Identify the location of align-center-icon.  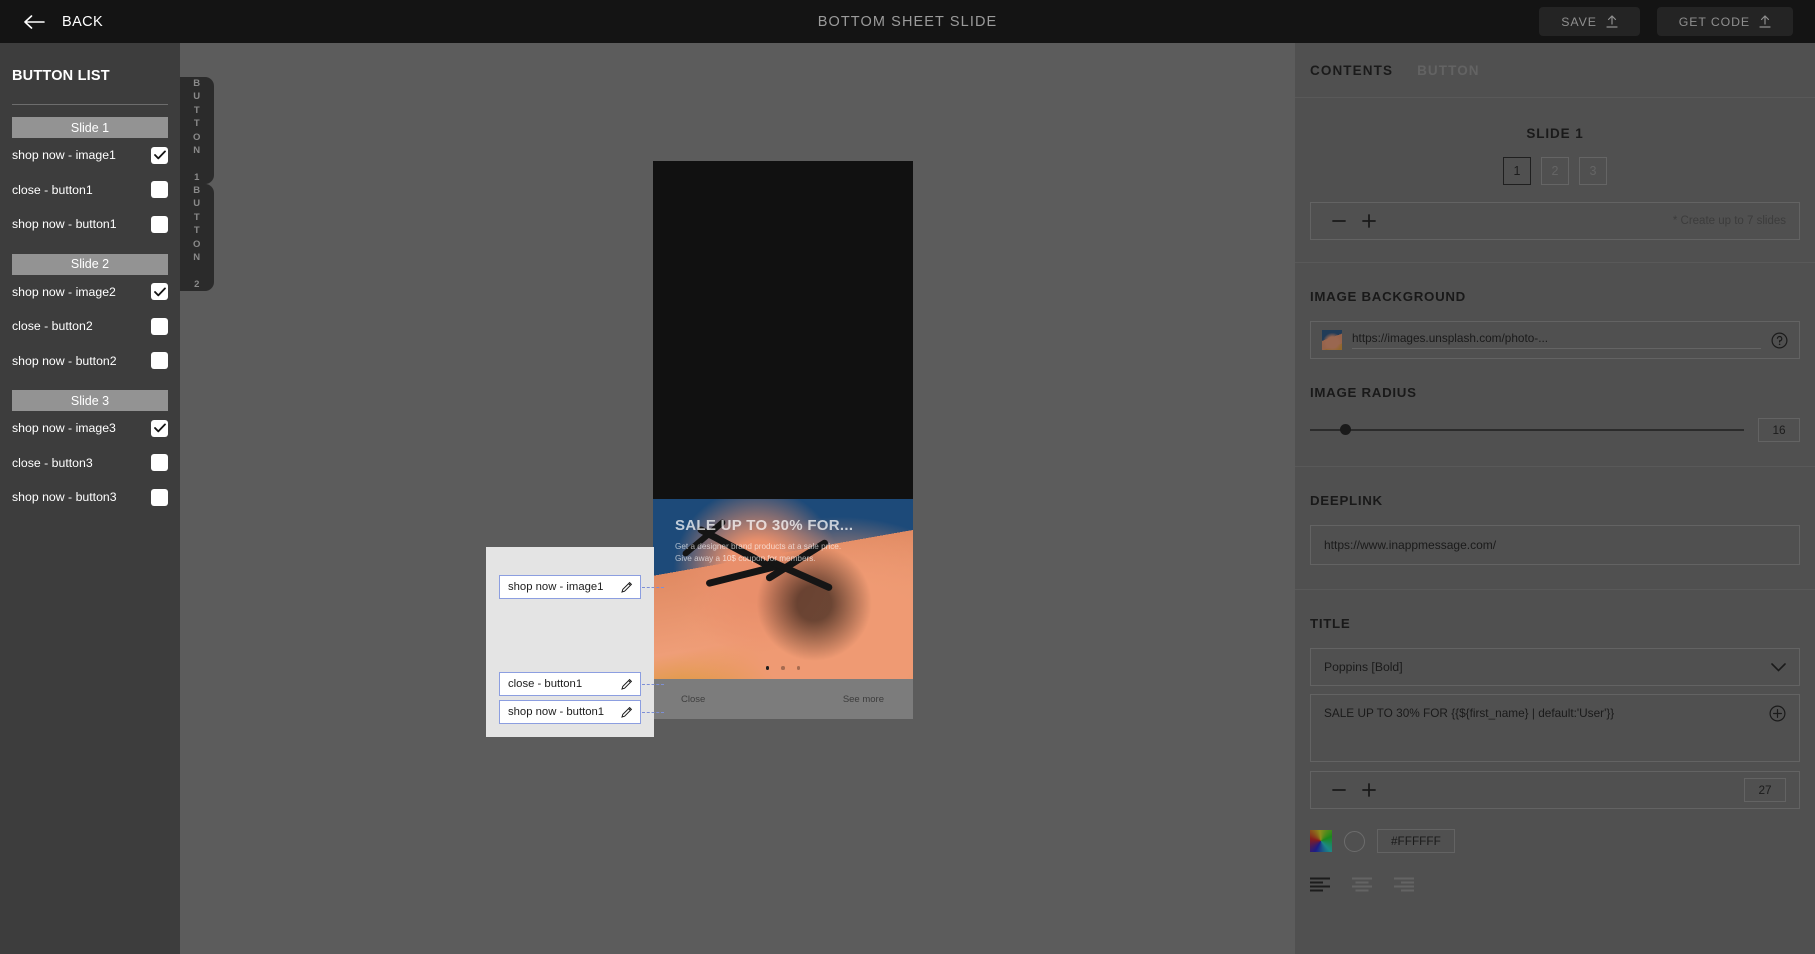
(1362, 884).